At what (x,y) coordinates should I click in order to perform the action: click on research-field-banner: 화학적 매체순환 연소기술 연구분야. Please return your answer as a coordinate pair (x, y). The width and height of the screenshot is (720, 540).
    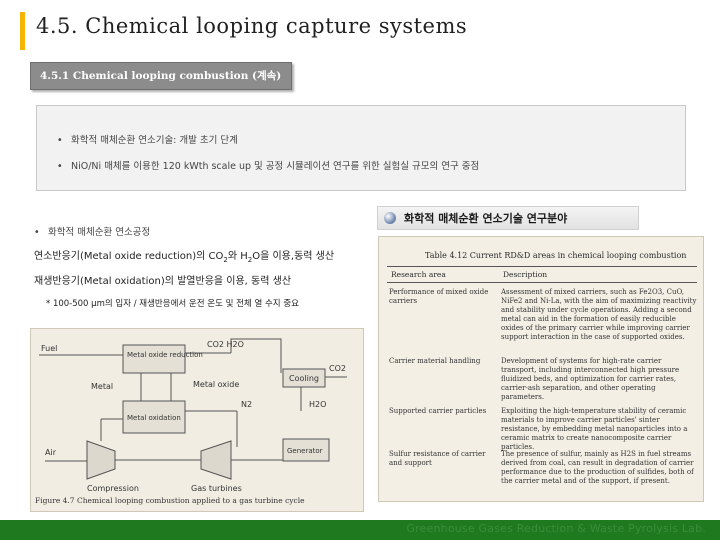
    Looking at the image, I should click on (508, 218).